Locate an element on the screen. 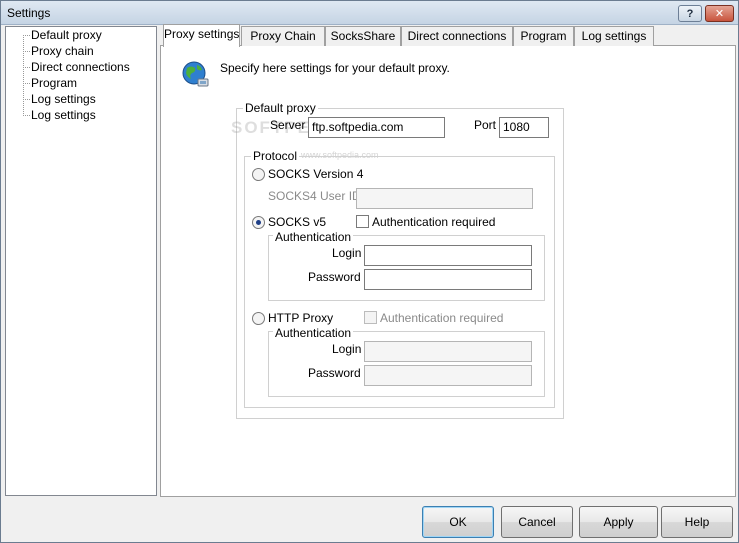  close-button: ✕ is located at coordinates (719, 13).